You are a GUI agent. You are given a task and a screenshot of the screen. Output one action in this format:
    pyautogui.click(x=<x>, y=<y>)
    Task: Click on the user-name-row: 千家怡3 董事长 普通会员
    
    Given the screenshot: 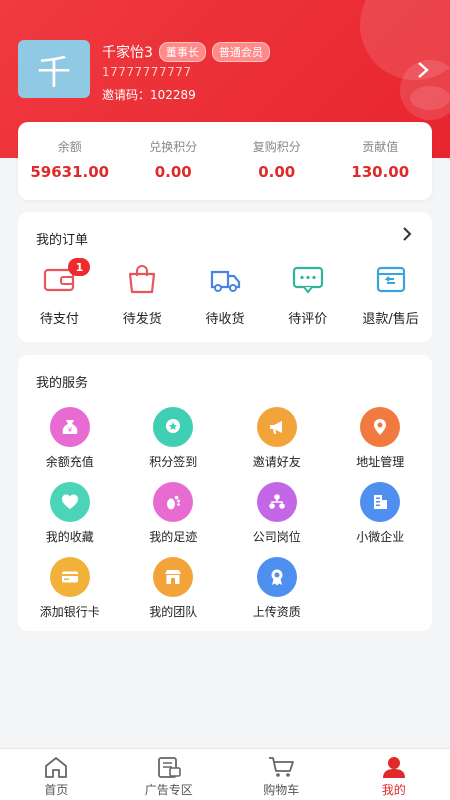 What is the action you would take?
    pyautogui.click(x=186, y=52)
    